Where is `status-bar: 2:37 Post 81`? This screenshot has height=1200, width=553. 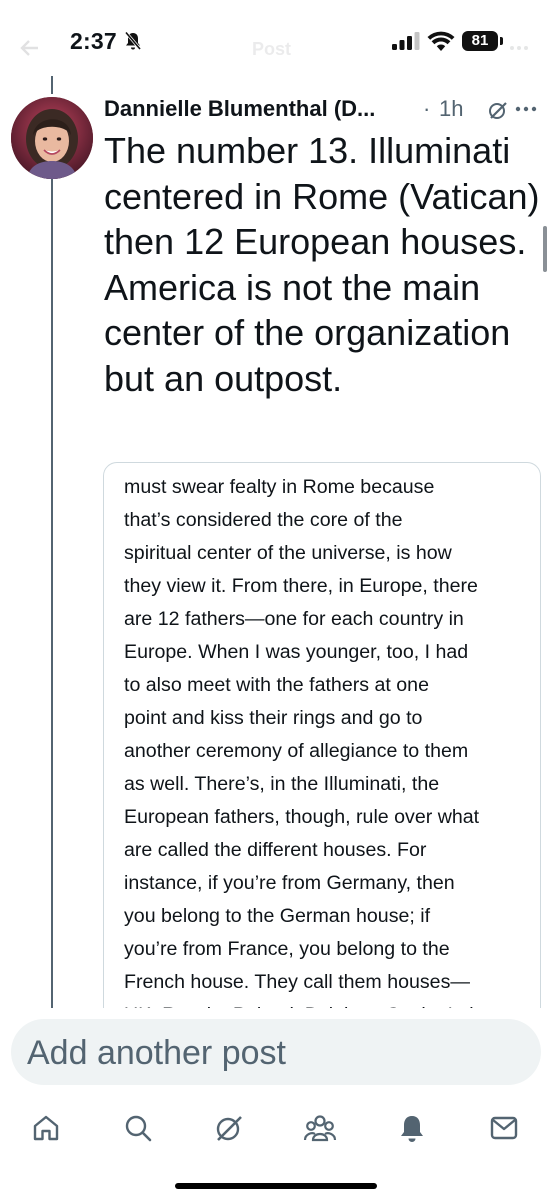
status-bar: 2:37 Post 81 is located at coordinates (276, 42).